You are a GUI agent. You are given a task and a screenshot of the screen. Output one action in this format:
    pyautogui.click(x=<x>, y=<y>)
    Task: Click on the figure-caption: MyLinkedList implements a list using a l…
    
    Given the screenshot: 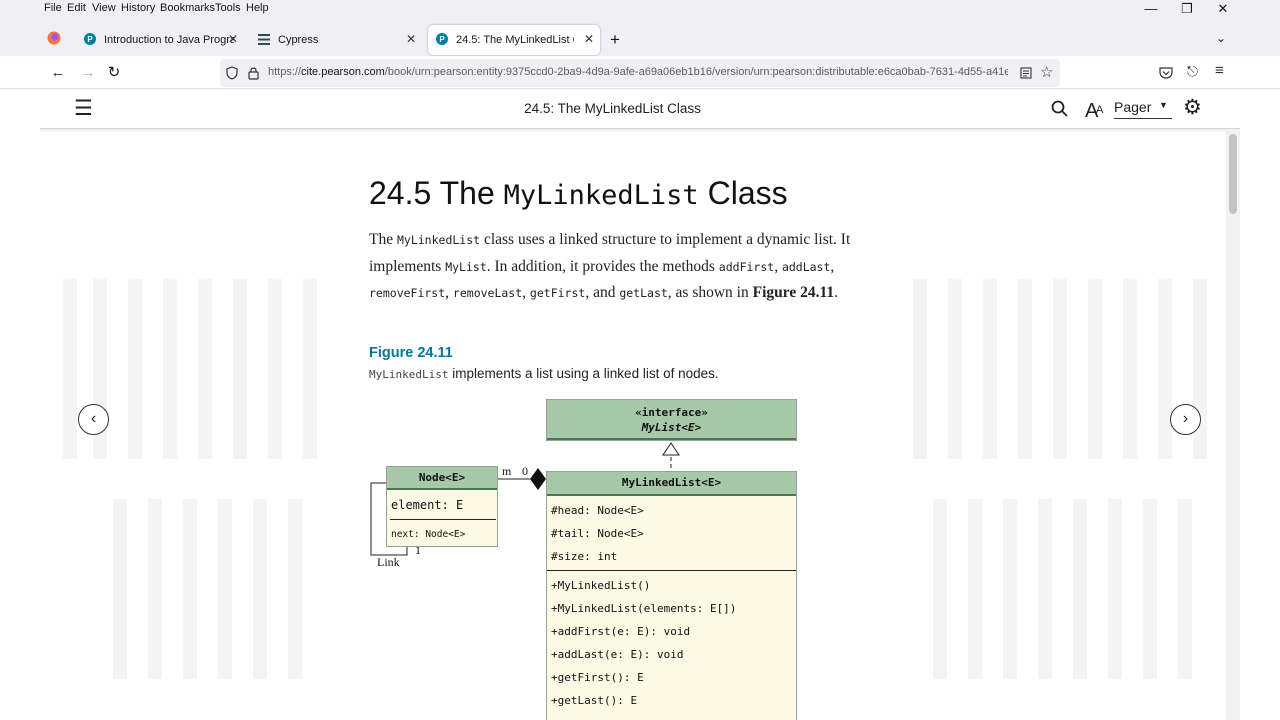 What is the action you would take?
    pyautogui.click(x=544, y=373)
    